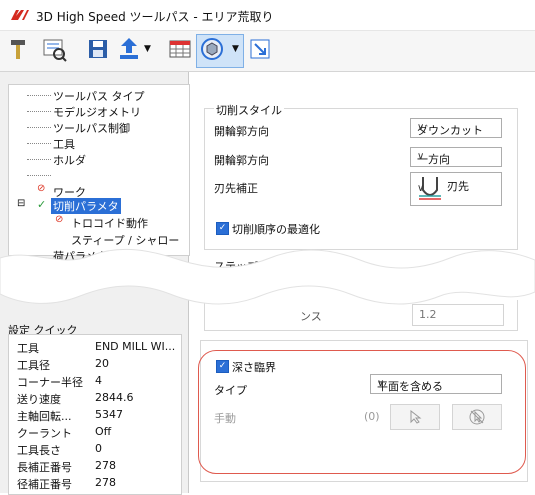 Image resolution: width=535 pixels, height=495 pixels. What do you see at coordinates (69, 160) in the screenshot?
I see `tree-item-holder: ホルダ` at bounding box center [69, 160].